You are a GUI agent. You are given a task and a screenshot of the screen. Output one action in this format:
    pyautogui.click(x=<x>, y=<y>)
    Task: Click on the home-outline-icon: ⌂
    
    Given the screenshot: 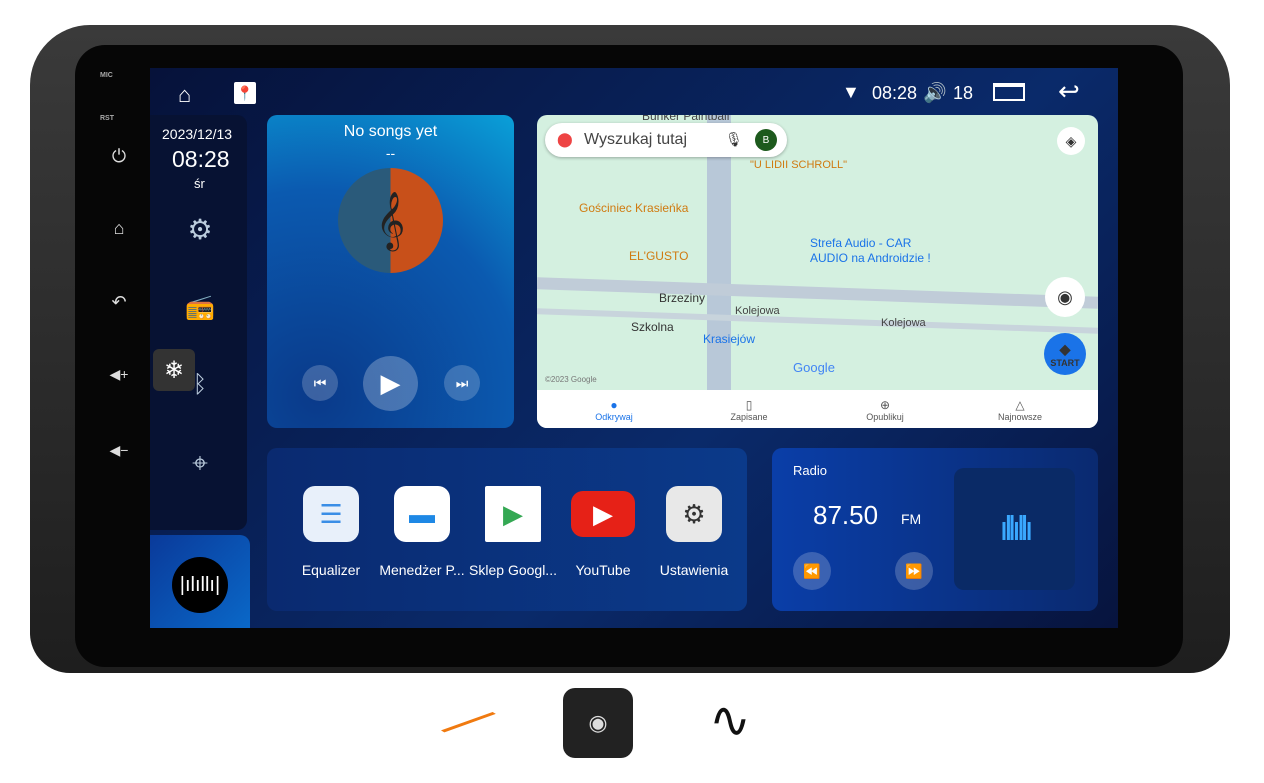 What is the action you would take?
    pyautogui.click(x=184, y=95)
    